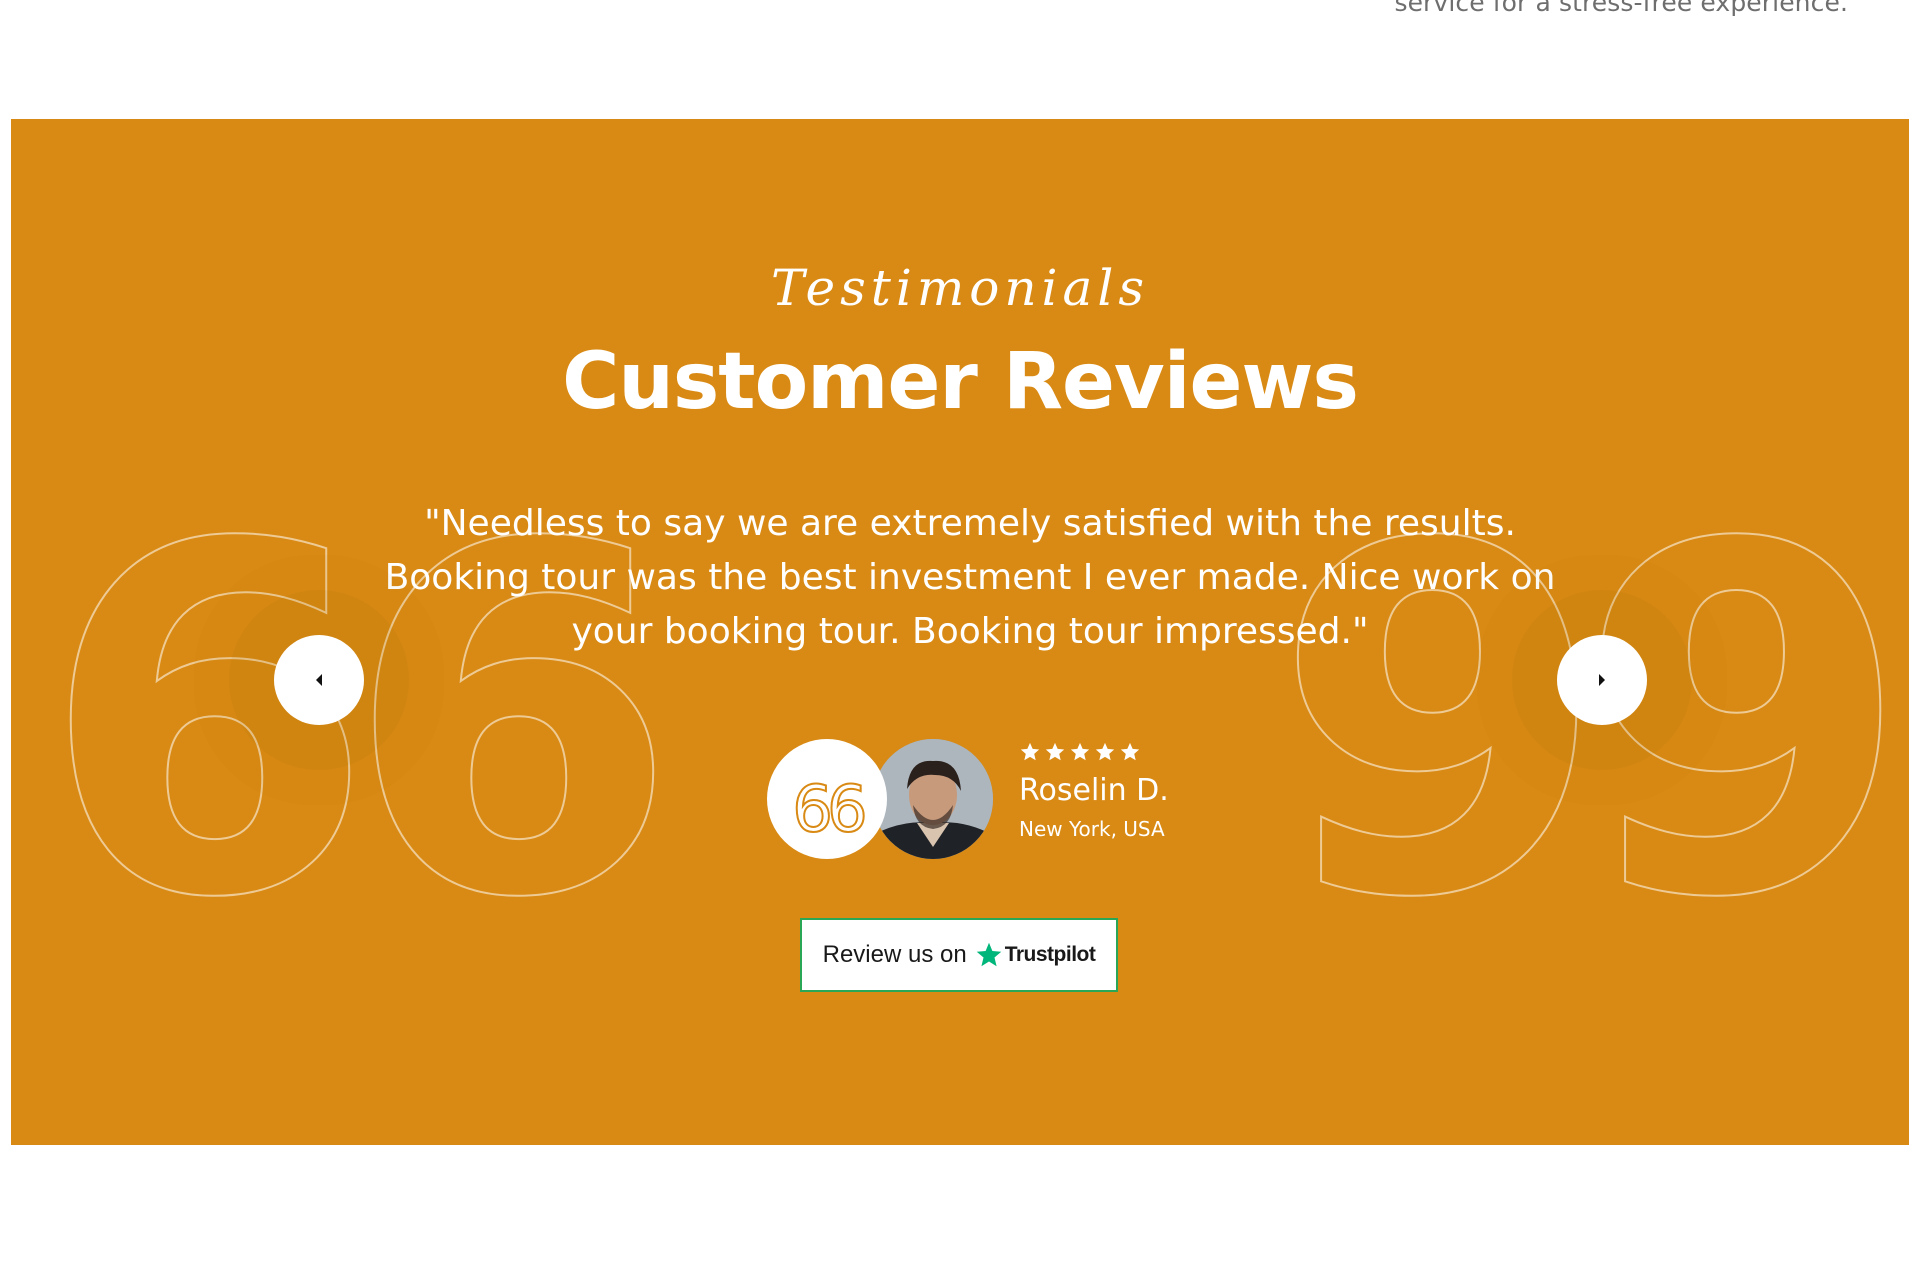 The image size is (1920, 1280). What do you see at coordinates (829, 810) in the screenshot?
I see `quote-badge-mark: 66` at bounding box center [829, 810].